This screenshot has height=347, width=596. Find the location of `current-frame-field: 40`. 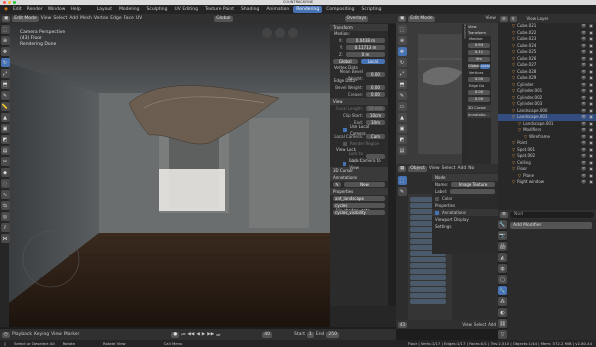

current-frame-field: 40 is located at coordinates (267, 334).